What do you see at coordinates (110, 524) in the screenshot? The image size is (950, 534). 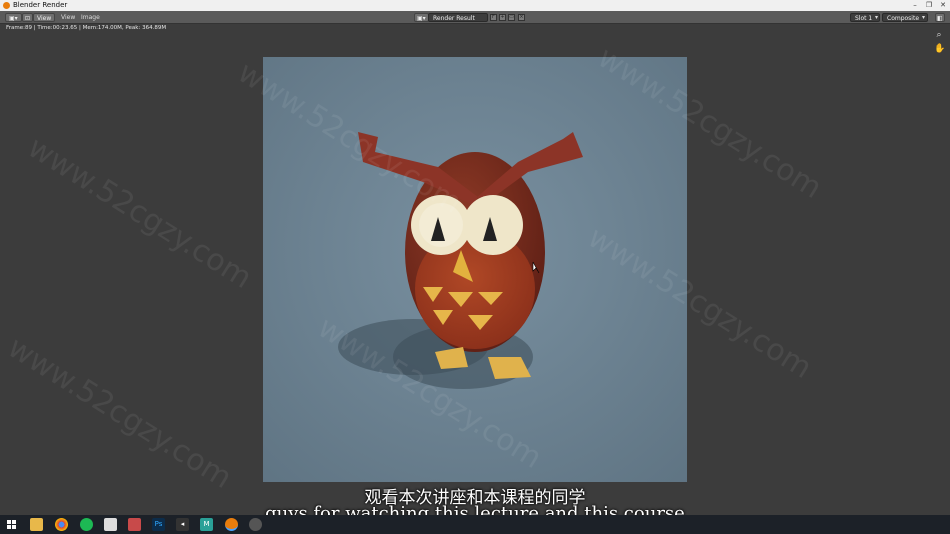 I see `app-icon` at bounding box center [110, 524].